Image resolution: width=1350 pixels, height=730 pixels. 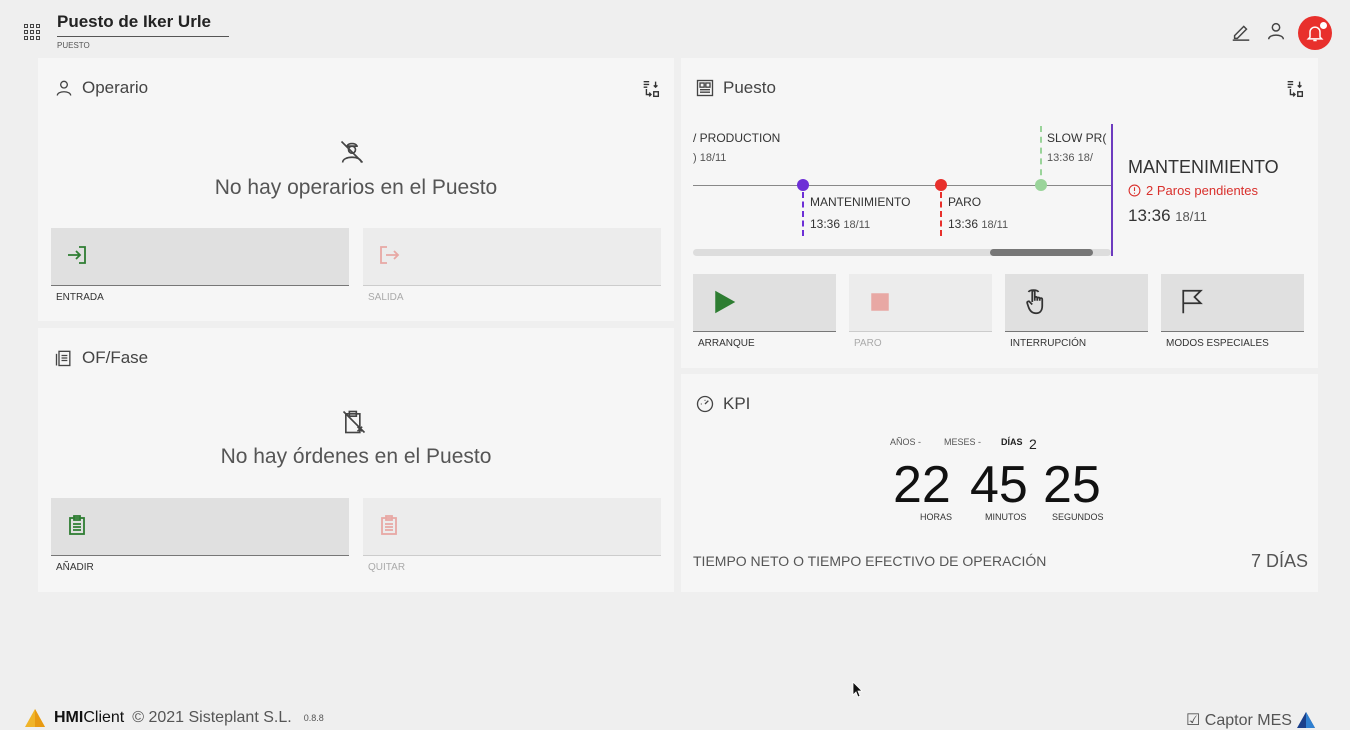 What do you see at coordinates (32, 32) in the screenshot?
I see `apps-grid-icon` at bounding box center [32, 32].